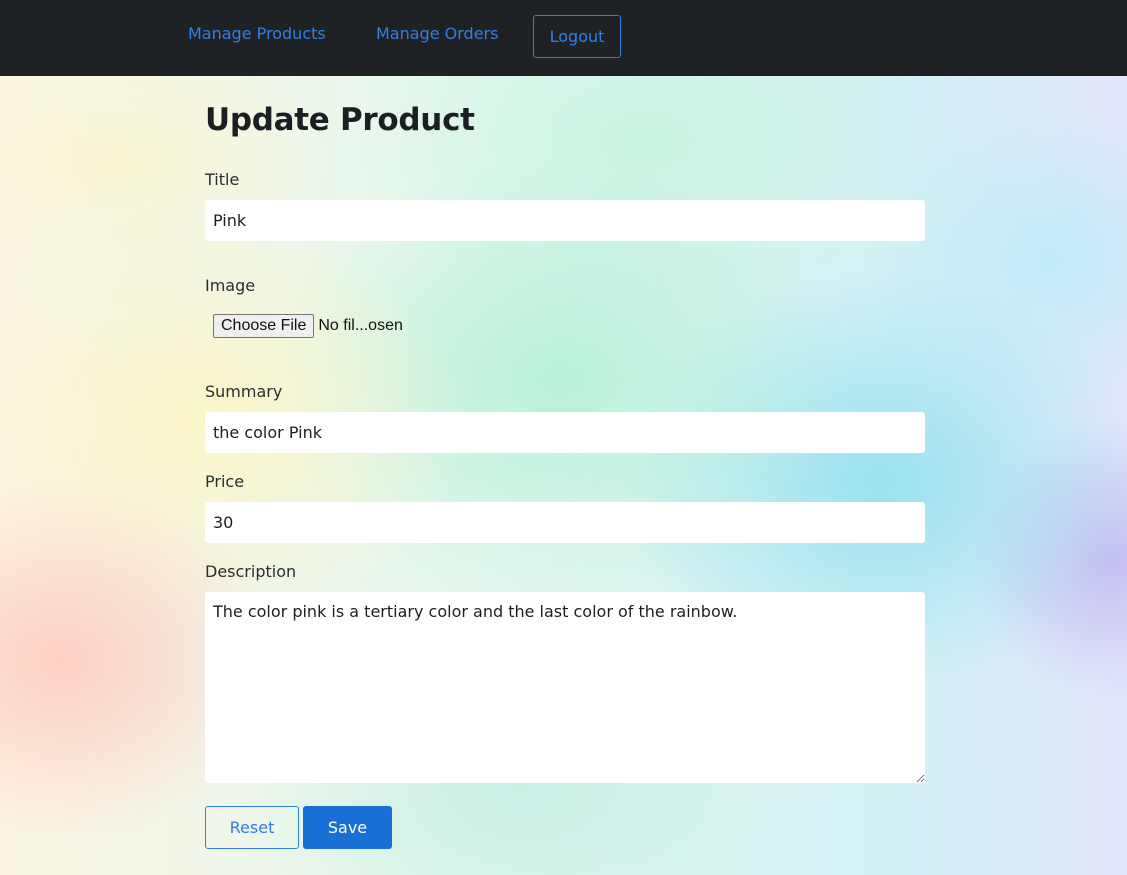 This screenshot has height=875, width=1127. What do you see at coordinates (257, 33) in the screenshot?
I see `nav-link-manage-products: Manage Products` at bounding box center [257, 33].